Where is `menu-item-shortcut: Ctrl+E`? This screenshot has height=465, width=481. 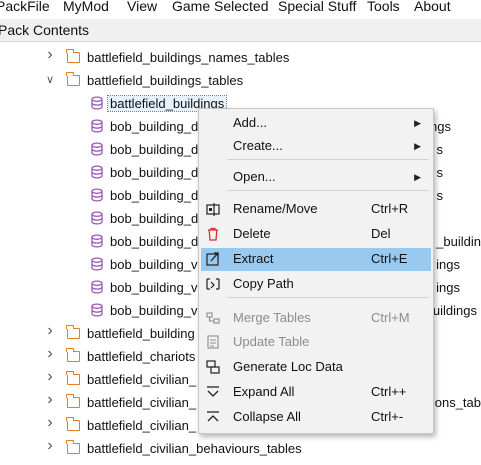 menu-item-shortcut: Ctrl+E is located at coordinates (389, 258).